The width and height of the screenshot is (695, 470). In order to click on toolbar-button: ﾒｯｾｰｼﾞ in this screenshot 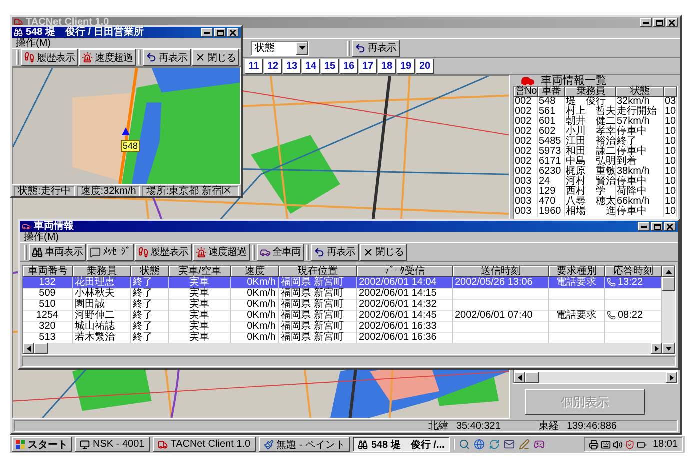, I will do `click(110, 252)`.